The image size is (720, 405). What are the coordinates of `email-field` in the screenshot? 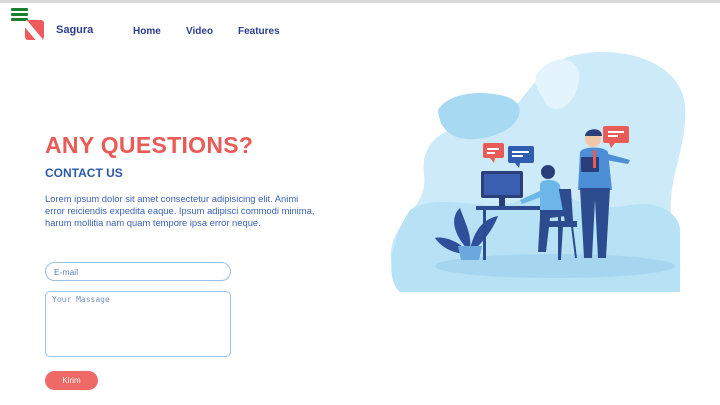 It's located at (138, 271).